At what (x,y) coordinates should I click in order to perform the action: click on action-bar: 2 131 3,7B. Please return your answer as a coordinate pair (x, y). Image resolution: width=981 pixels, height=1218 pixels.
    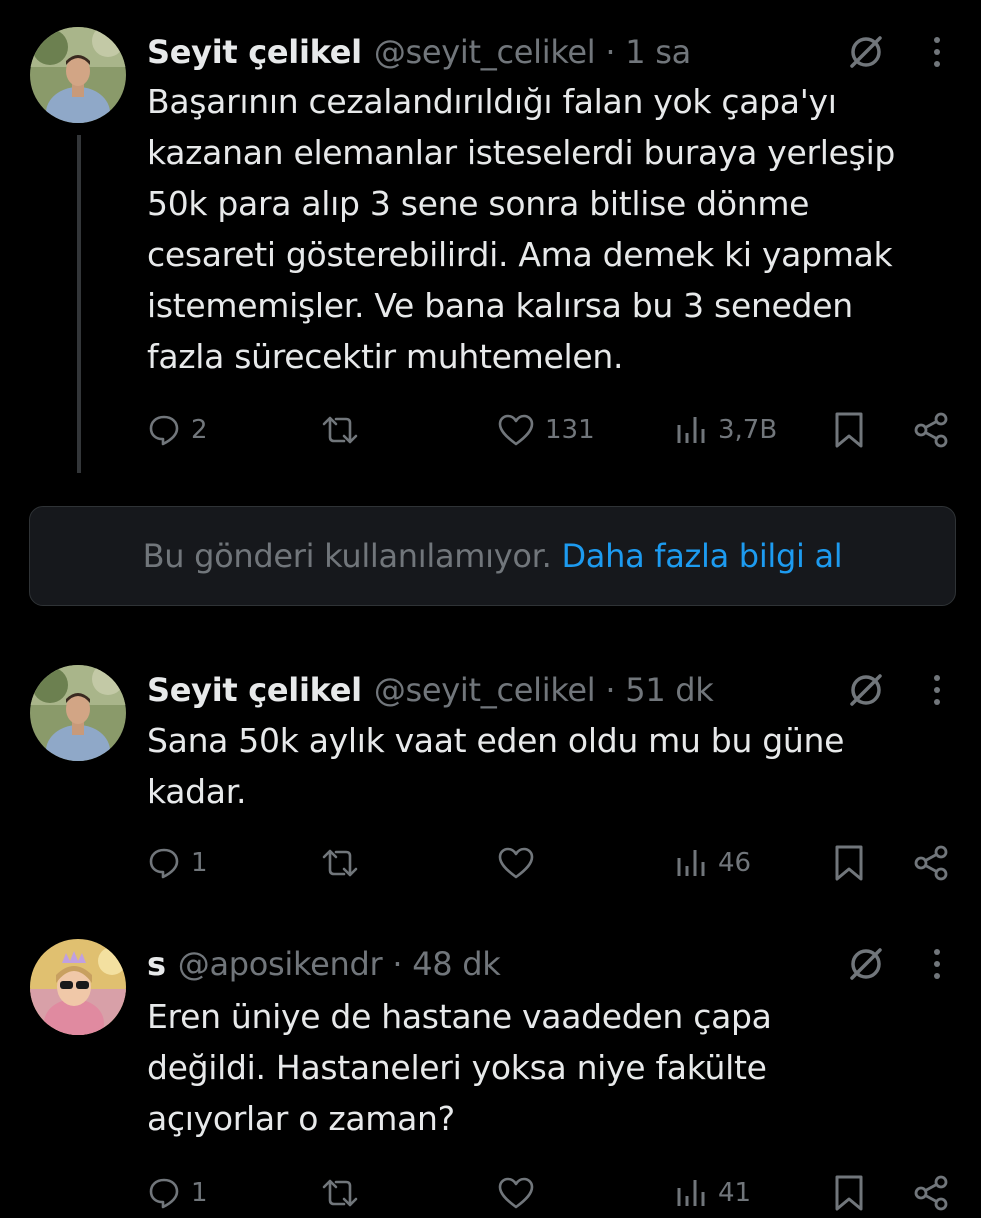
    Looking at the image, I should click on (490, 430).